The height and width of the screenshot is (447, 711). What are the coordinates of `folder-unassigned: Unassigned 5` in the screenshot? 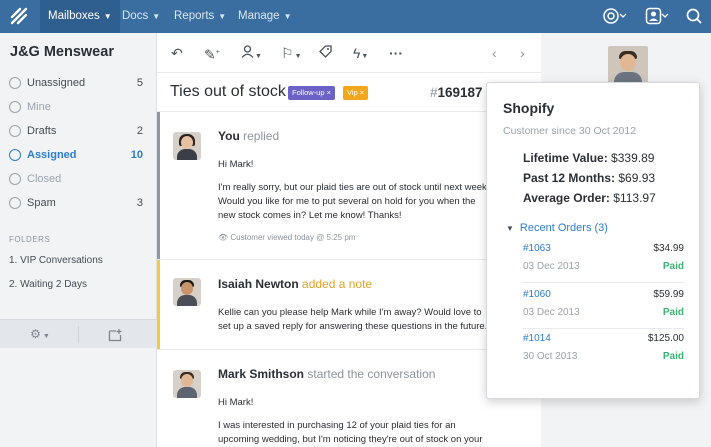 It's located at (78, 83).